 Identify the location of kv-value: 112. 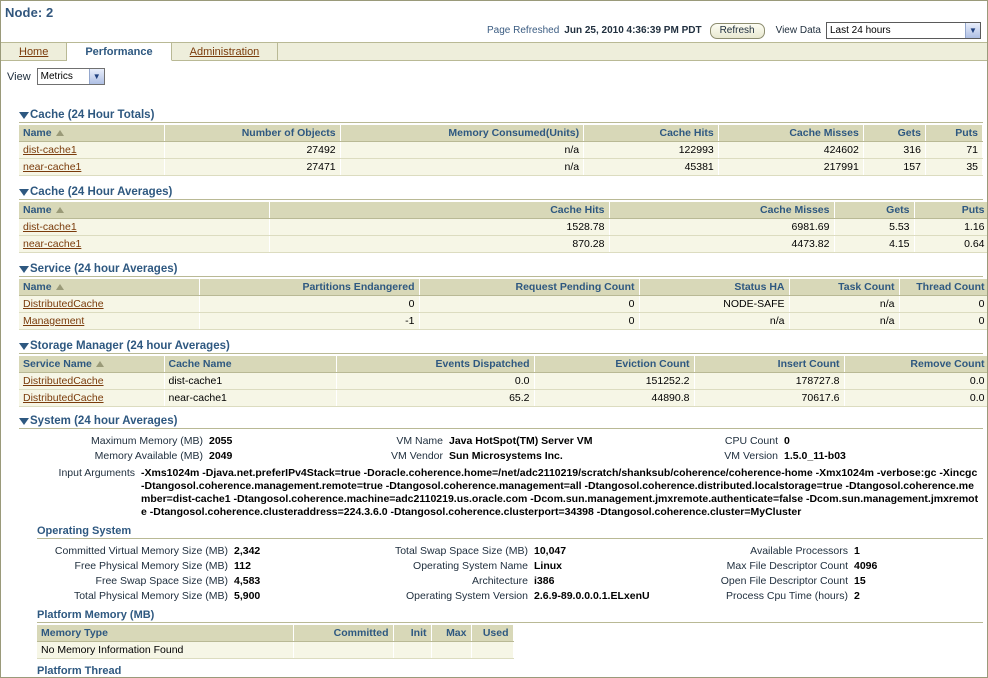
(242, 566).